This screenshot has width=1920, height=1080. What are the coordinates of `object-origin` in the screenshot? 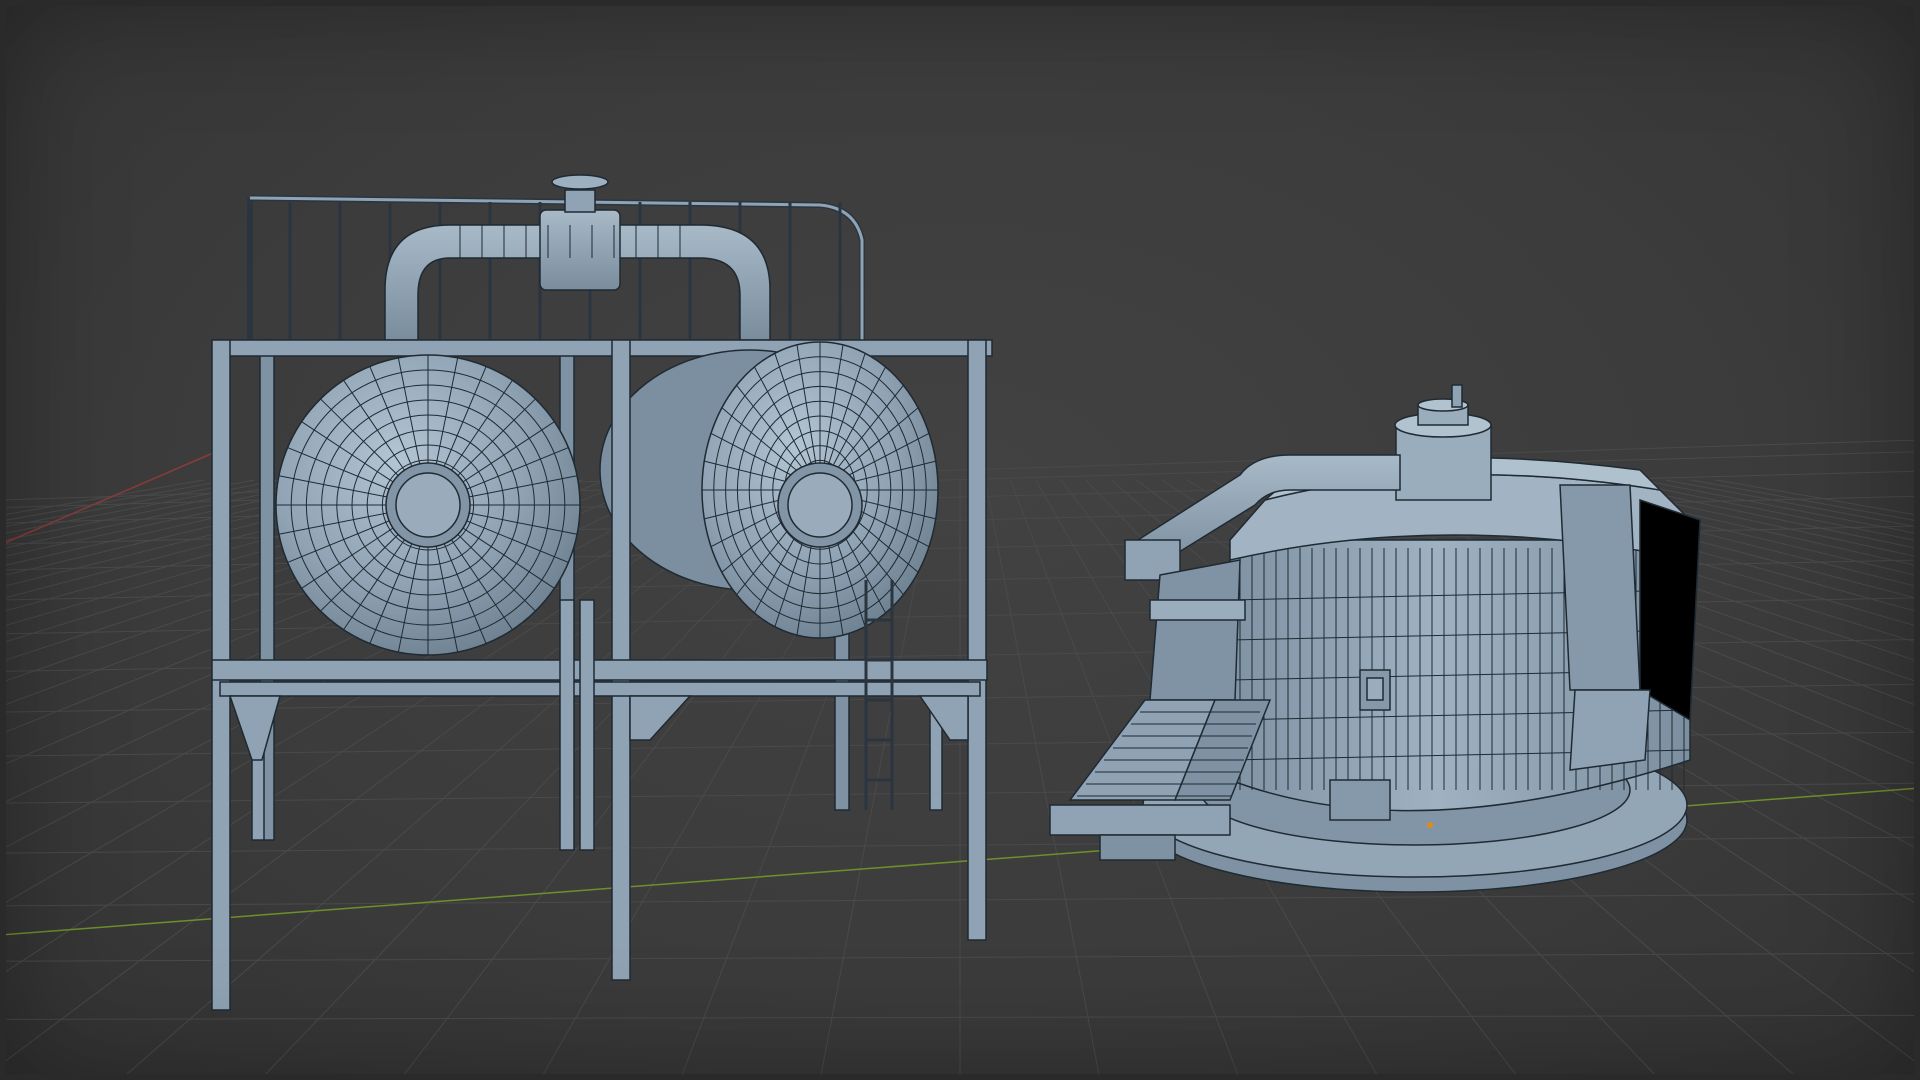 It's located at (1430, 825).